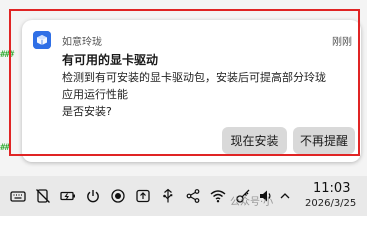 This screenshot has width=367, height=240. I want to click on clock-time: 11:03, so click(331, 188).